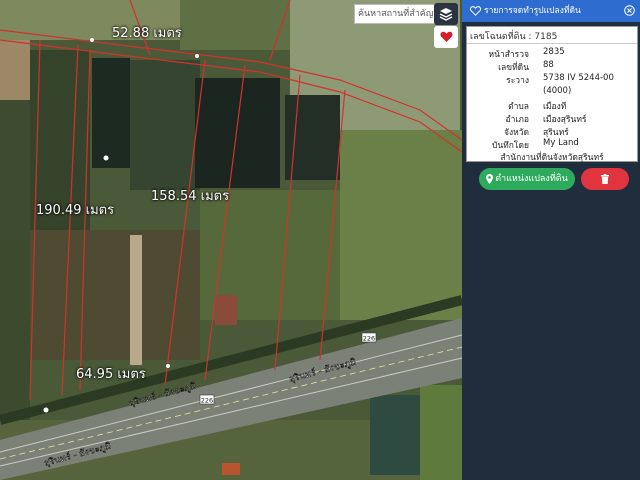 Image resolution: width=640 pixels, height=480 pixels. What do you see at coordinates (516, 133) in the screenshot?
I see `province-label: จังหวัด` at bounding box center [516, 133].